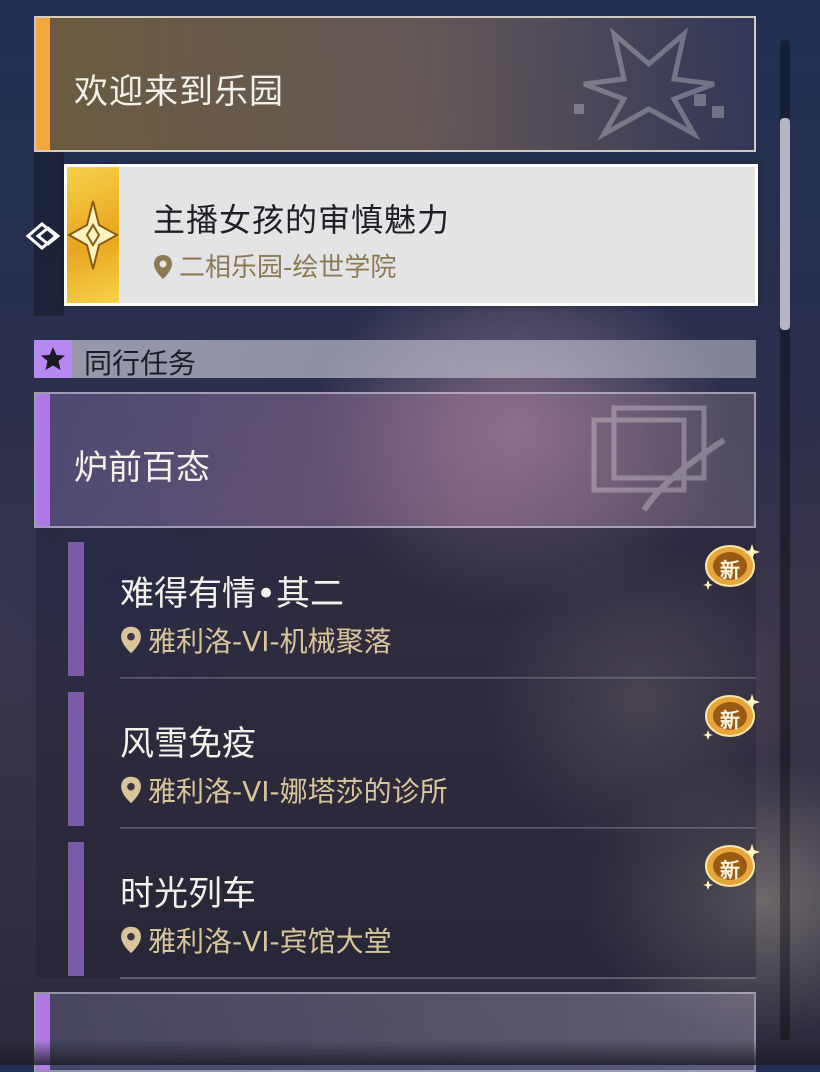  I want to click on scrollbar-thumb, so click(785, 224).